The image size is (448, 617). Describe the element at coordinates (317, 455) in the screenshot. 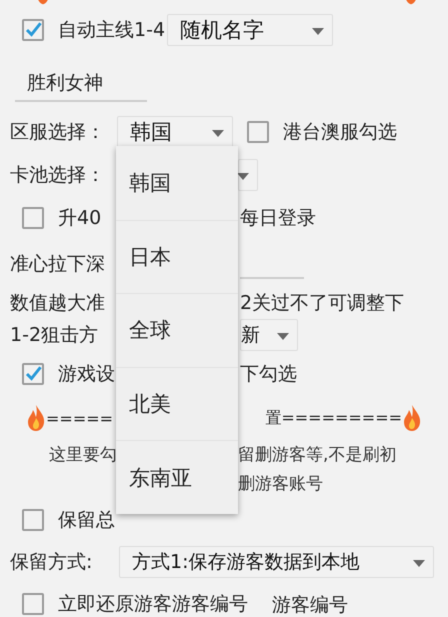

I see `note-text: 留删游客等,不是刷初` at that location.